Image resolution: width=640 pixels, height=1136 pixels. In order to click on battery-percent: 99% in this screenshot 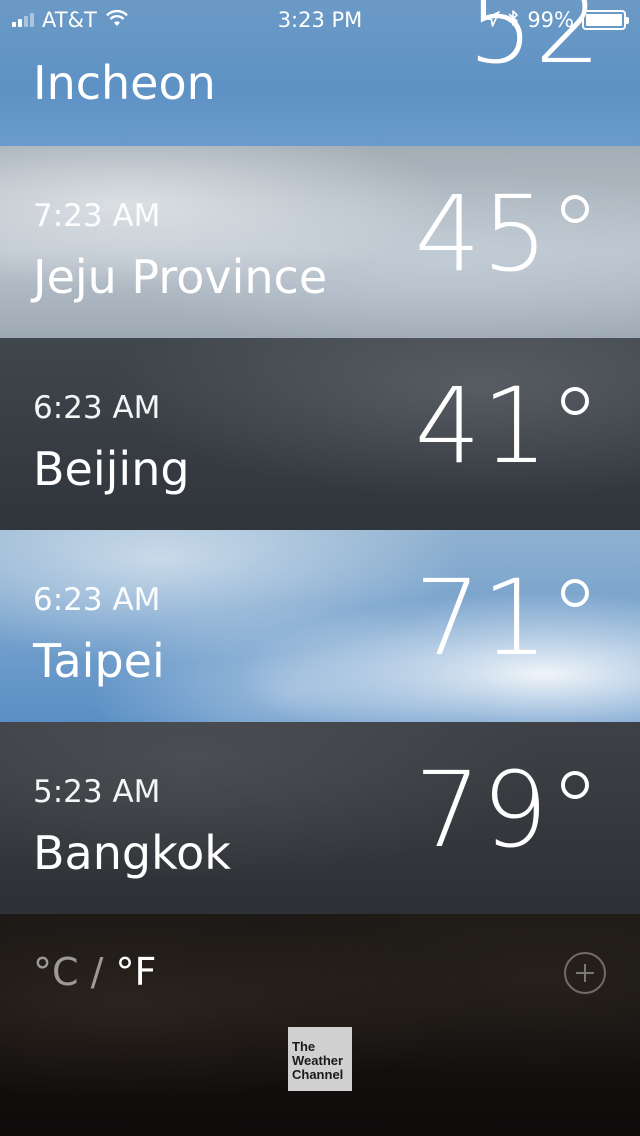, I will do `click(550, 20)`.